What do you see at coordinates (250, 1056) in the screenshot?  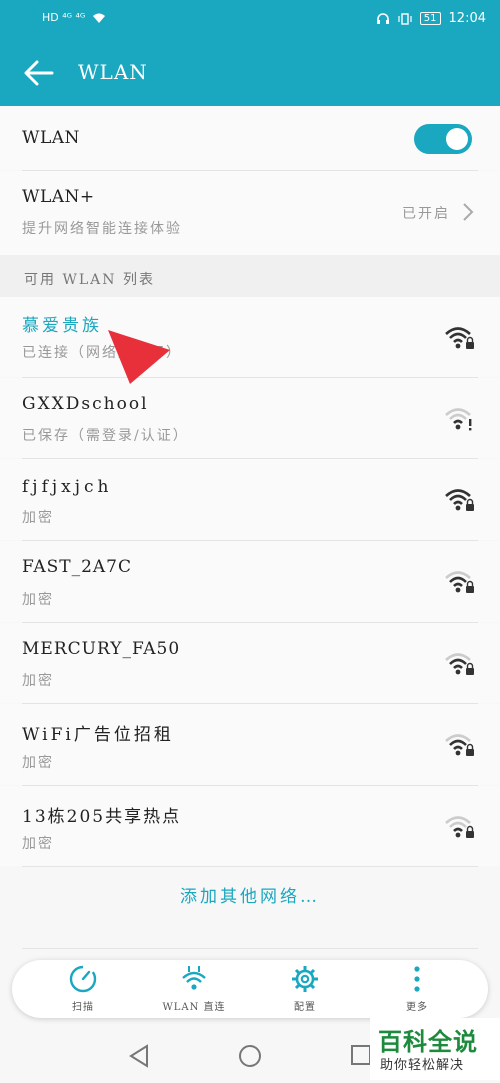 I see `home-circle-icon` at bounding box center [250, 1056].